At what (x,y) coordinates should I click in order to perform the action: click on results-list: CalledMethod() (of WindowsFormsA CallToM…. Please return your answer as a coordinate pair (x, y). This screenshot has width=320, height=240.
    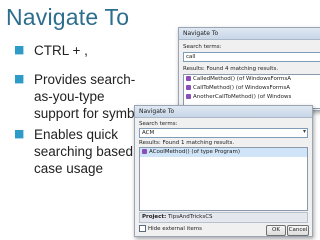
    Looking at the image, I should click on (251, 91).